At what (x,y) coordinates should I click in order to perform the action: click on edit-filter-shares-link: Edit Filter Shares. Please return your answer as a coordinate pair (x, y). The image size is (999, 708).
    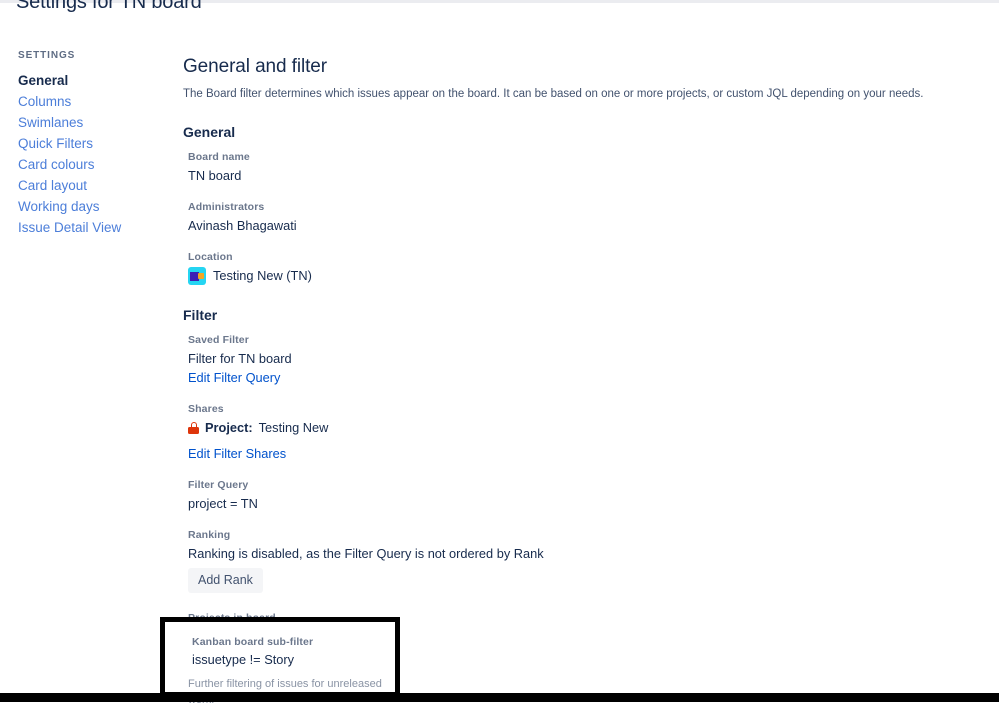
    Looking at the image, I should click on (565, 454).